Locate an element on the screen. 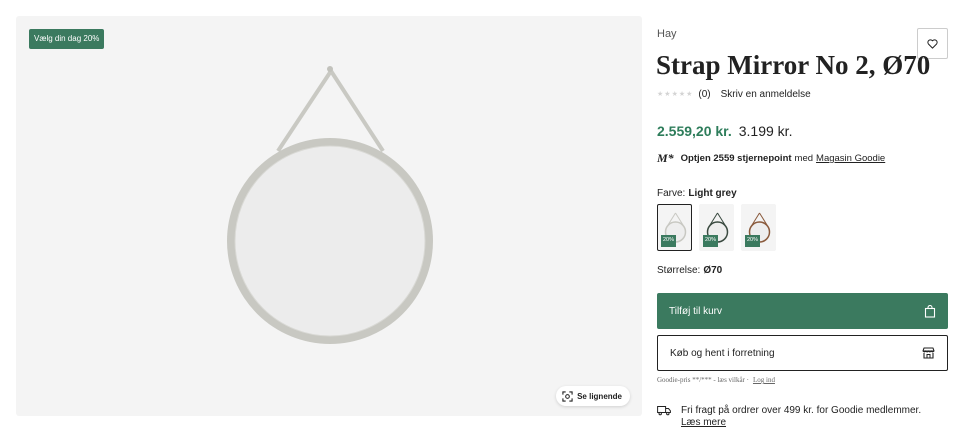 This screenshot has height=432, width=960. points-middle: med is located at coordinates (804, 158).